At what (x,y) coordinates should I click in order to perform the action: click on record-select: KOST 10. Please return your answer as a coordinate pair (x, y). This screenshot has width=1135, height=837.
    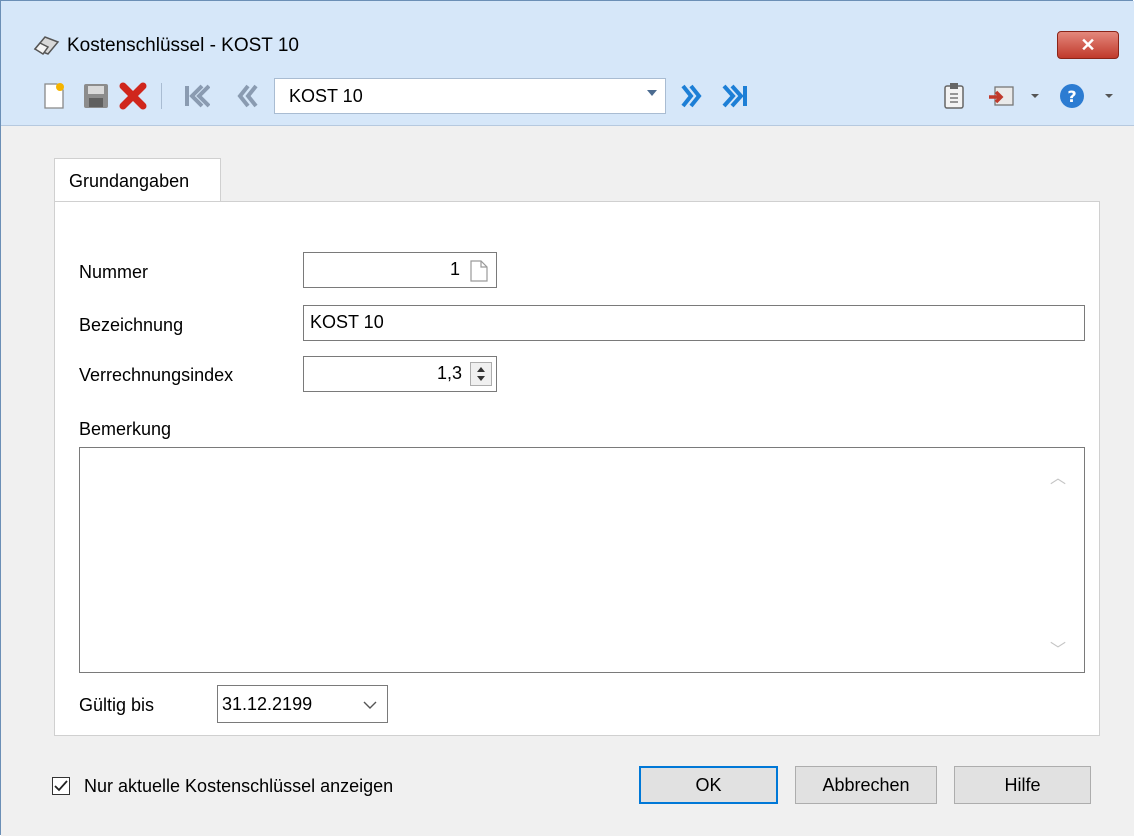
    Looking at the image, I should click on (470, 96).